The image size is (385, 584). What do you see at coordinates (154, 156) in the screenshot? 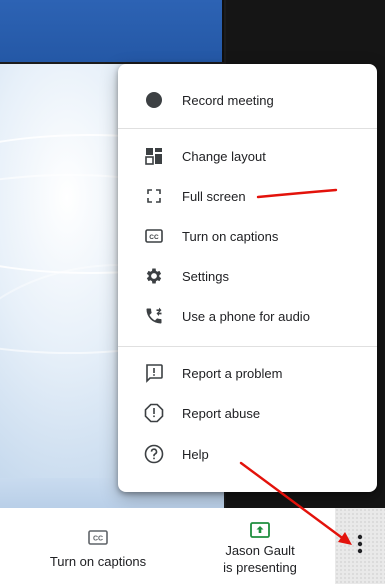
I see `layout-icon` at bounding box center [154, 156].